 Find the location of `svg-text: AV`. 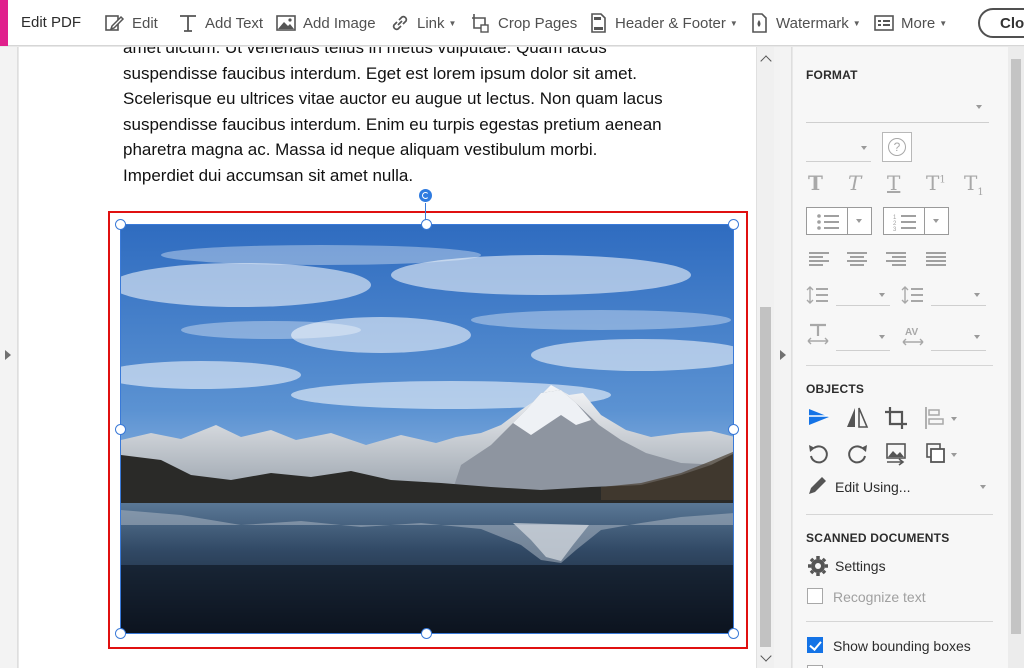

svg-text: AV is located at coordinates (911, 332).